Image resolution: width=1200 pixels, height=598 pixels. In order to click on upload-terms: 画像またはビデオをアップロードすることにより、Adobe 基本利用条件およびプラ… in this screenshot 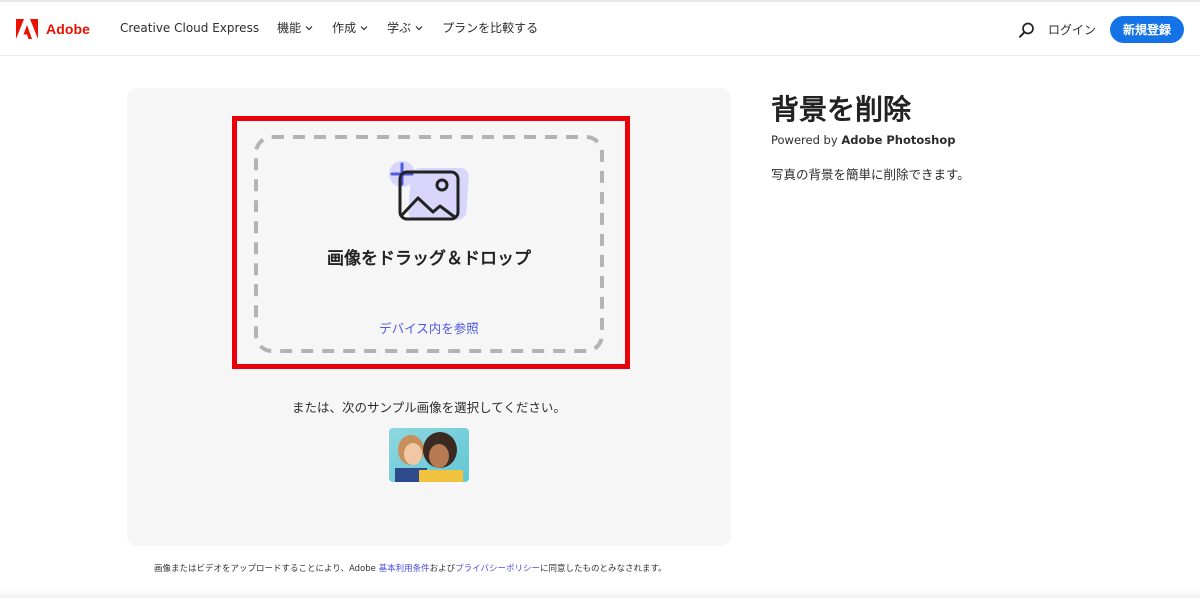, I will do `click(410, 568)`.